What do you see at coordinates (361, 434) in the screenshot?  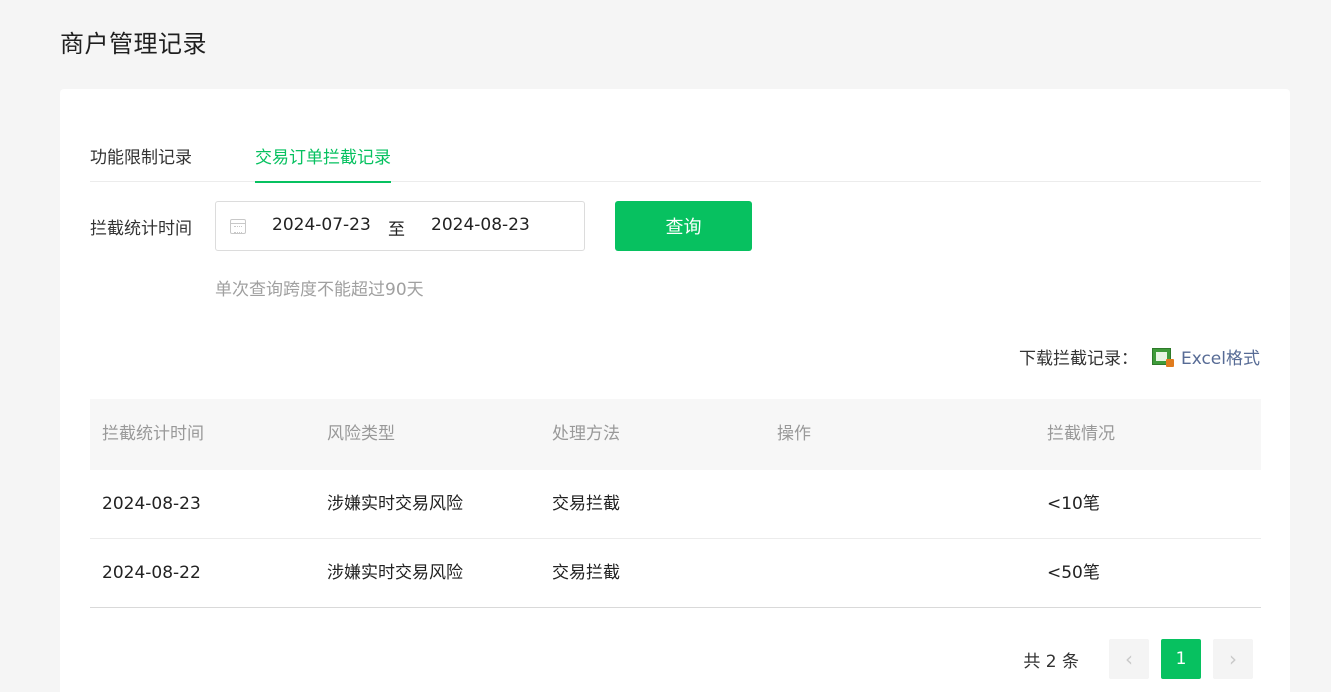 I see `header-risk-type: 风险类型` at bounding box center [361, 434].